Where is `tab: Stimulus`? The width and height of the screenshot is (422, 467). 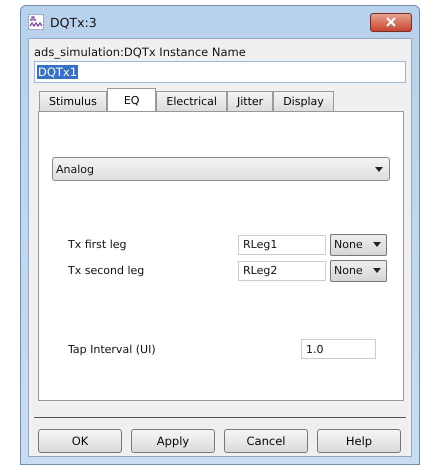 tab: Stimulus is located at coordinates (73, 101).